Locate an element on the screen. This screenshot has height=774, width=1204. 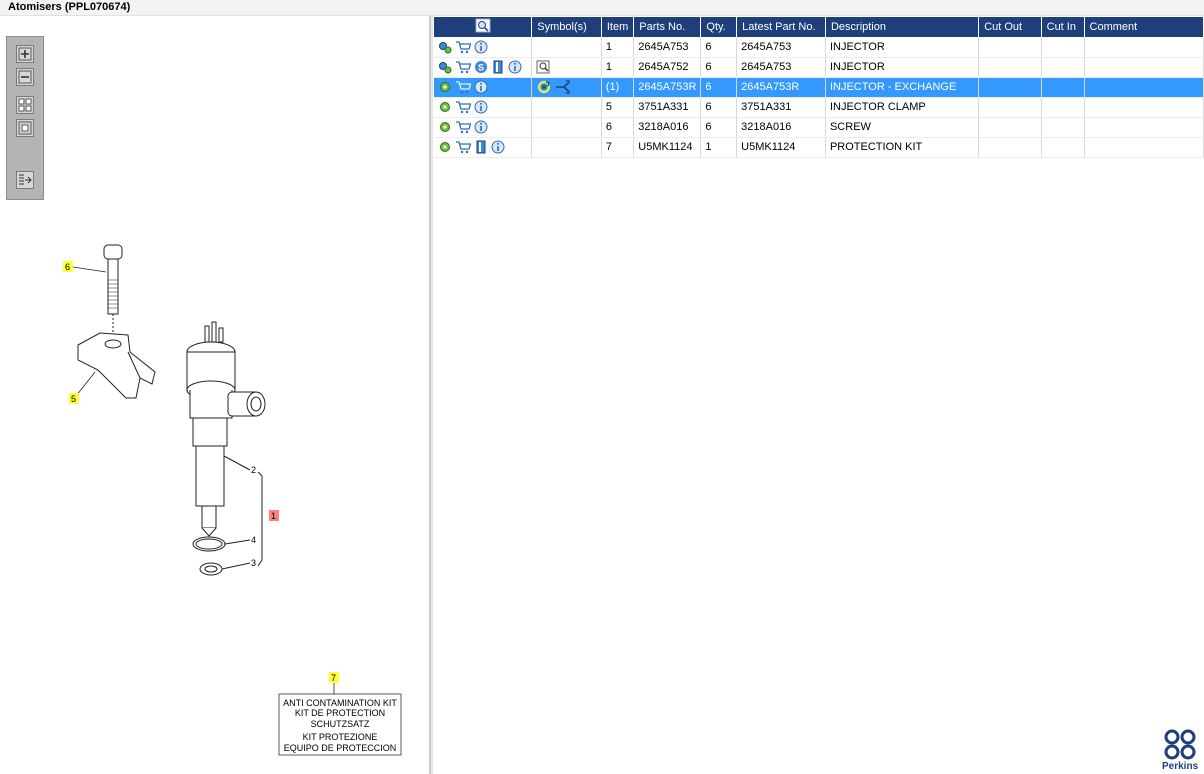
callout-1: 1 is located at coordinates (274, 515).